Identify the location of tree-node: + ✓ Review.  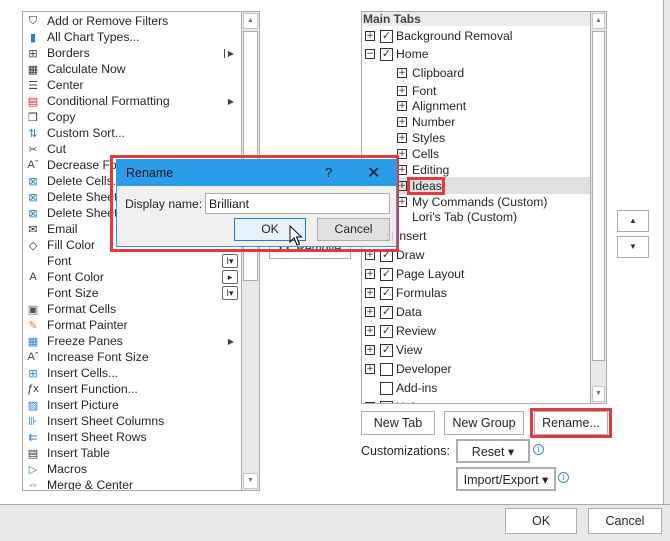
(400, 331).